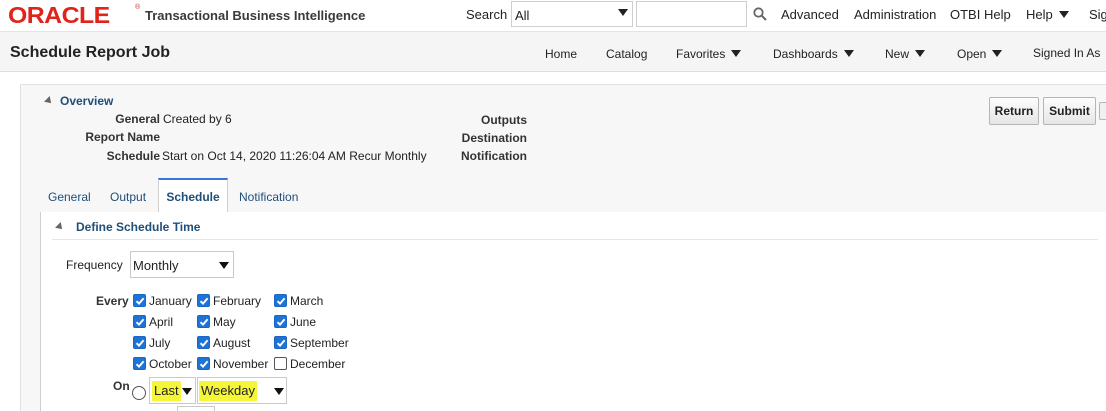 The width and height of the screenshot is (1106, 411). Describe the element at coordinates (160, 343) in the screenshot. I see `month-label: July` at that location.